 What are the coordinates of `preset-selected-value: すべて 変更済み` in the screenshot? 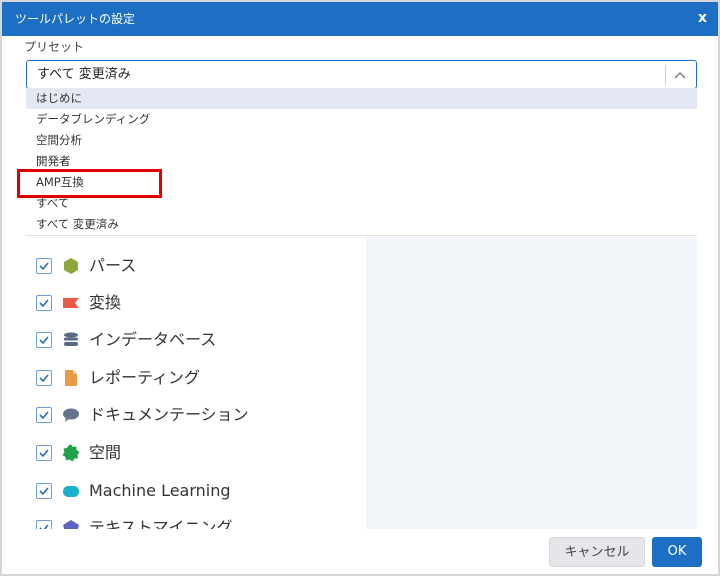 It's located at (84, 74).